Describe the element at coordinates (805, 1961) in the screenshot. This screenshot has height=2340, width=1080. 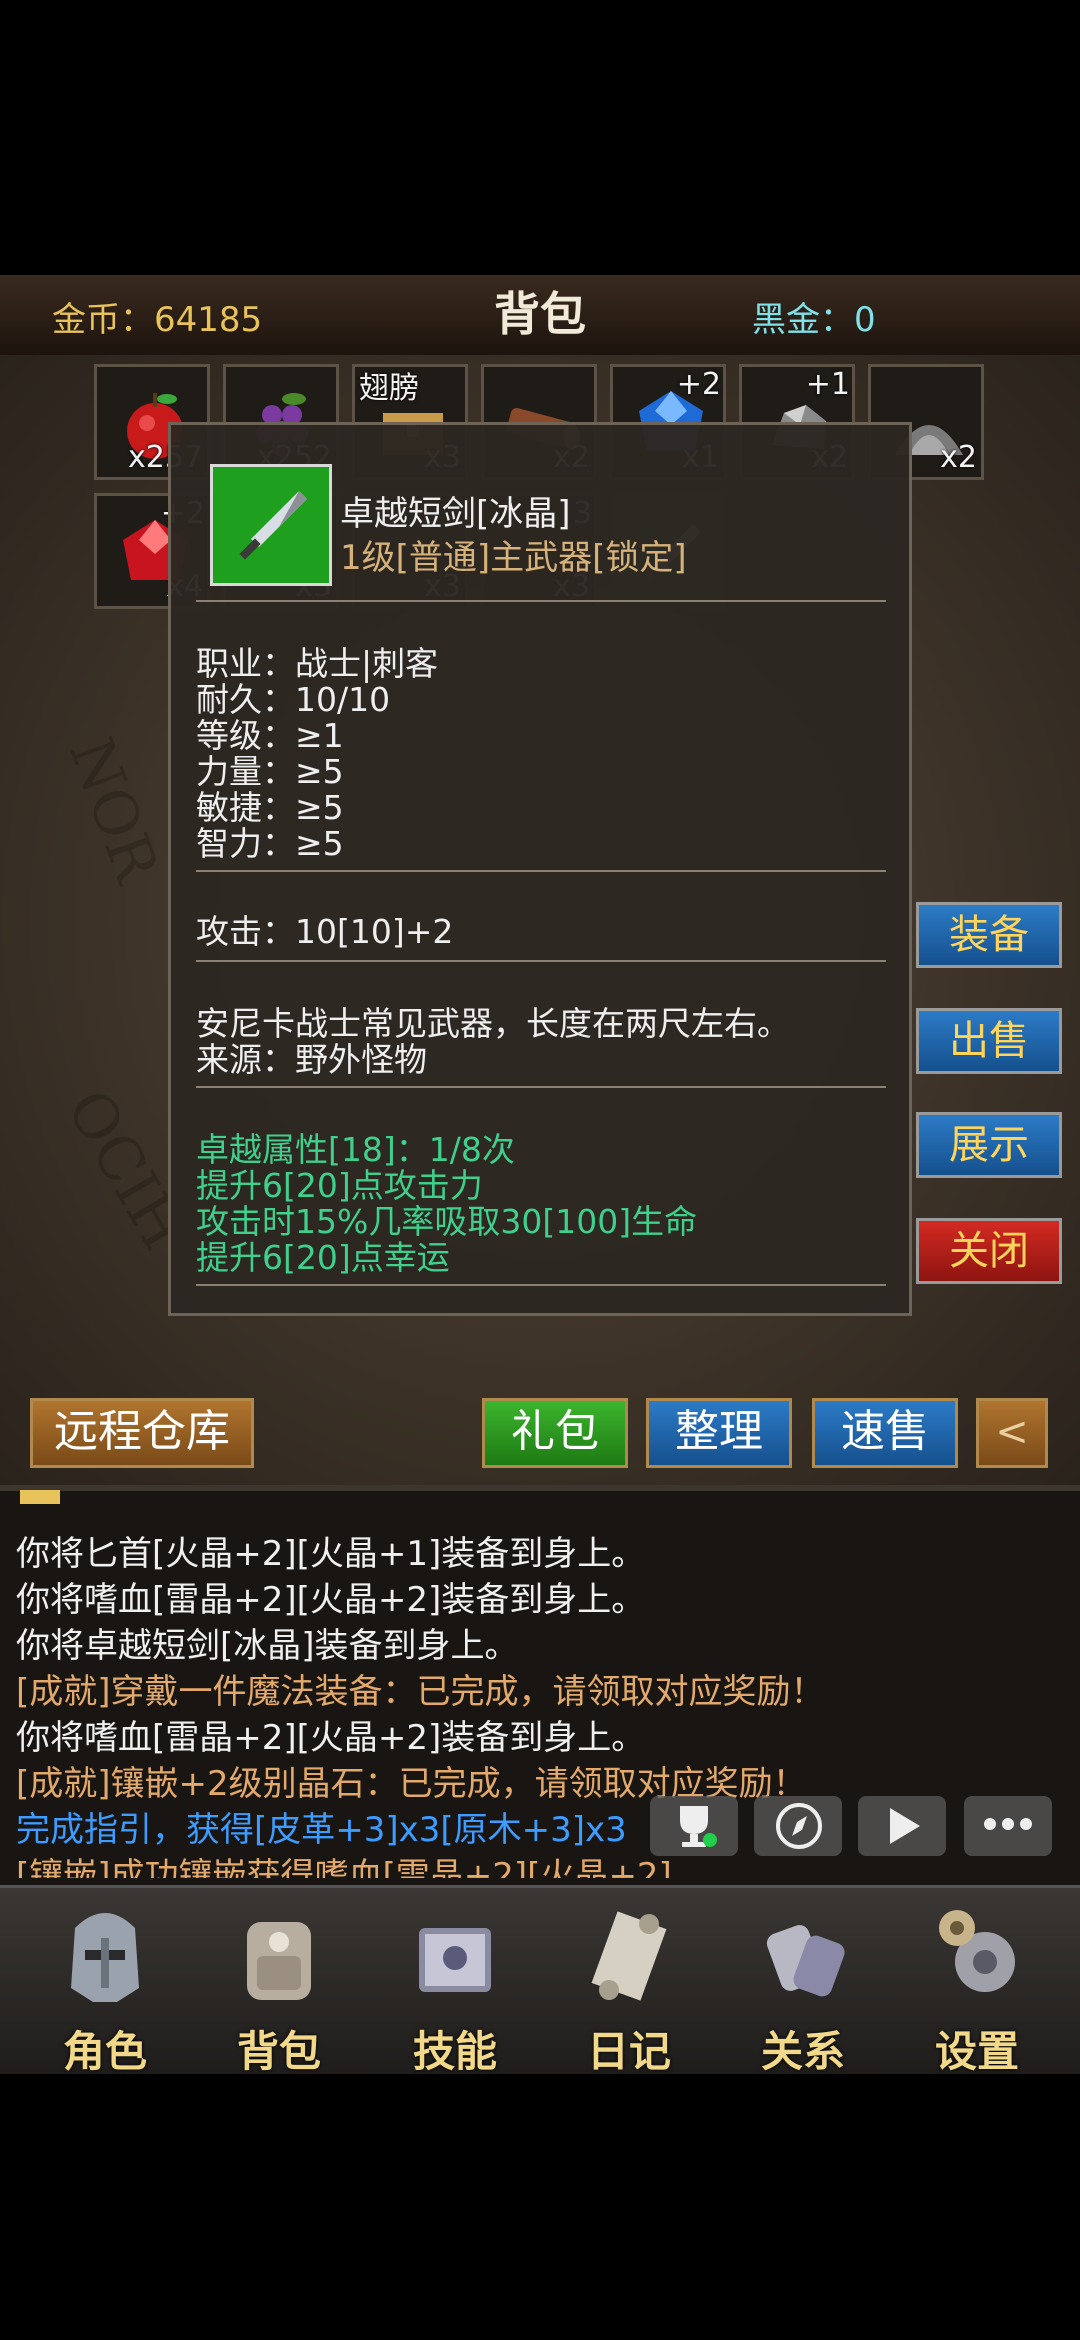
I see `gauntlet-icon` at that location.